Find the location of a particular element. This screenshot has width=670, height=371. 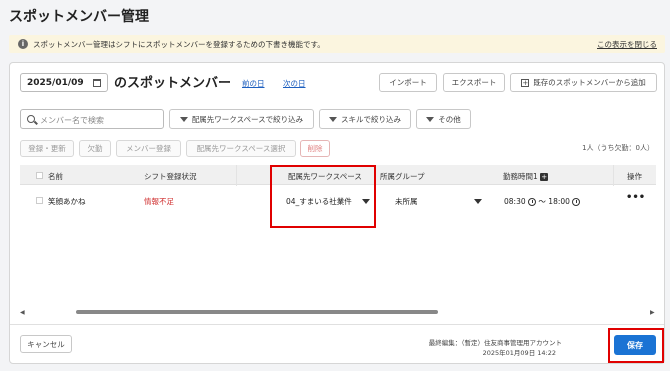

workspace-select-button: 配属先ワークスペース選択 is located at coordinates (241, 148).